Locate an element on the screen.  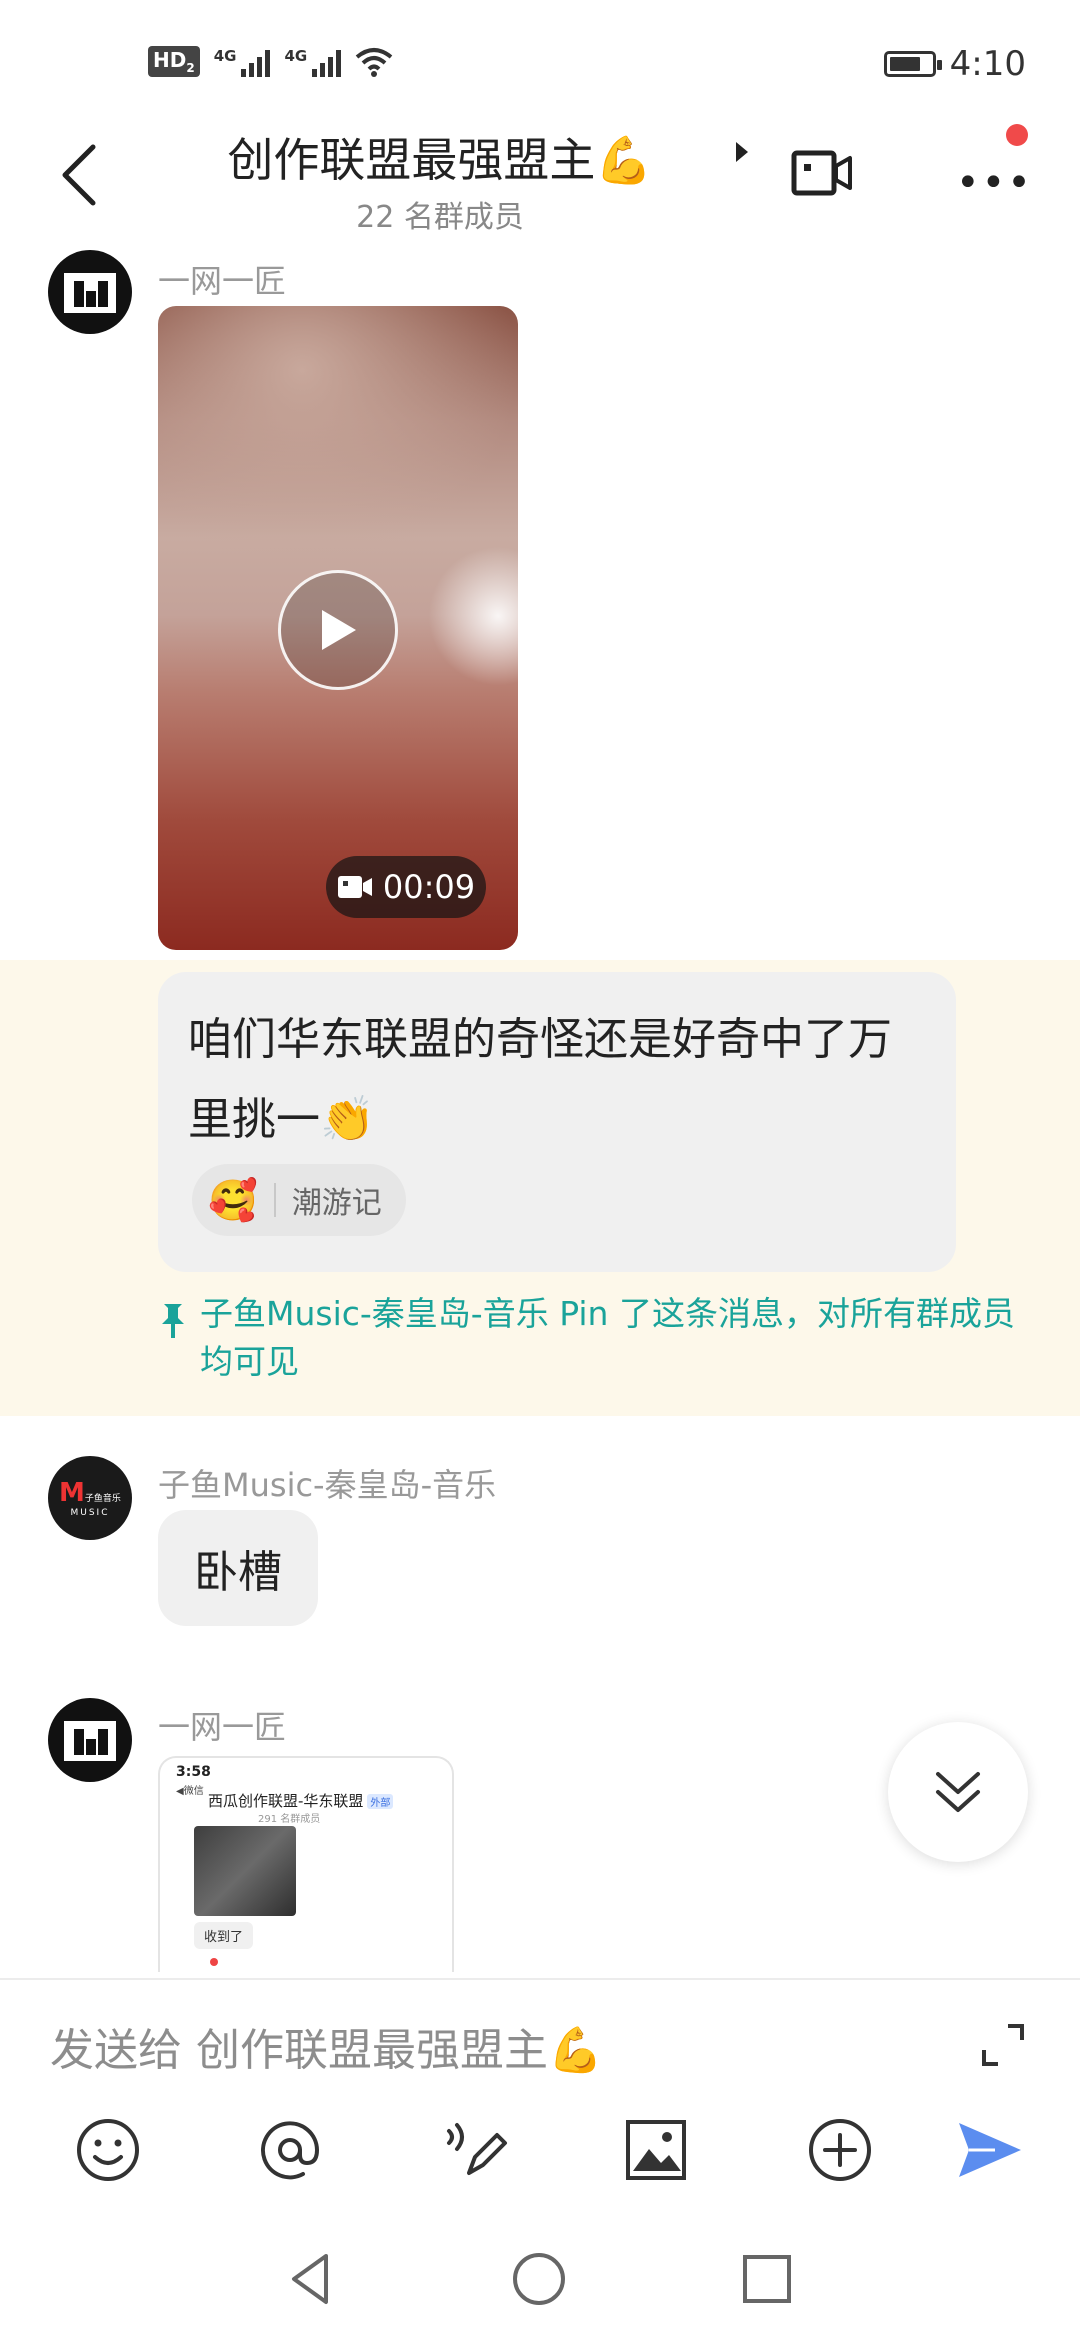
back-button is located at coordinates (79, 175).